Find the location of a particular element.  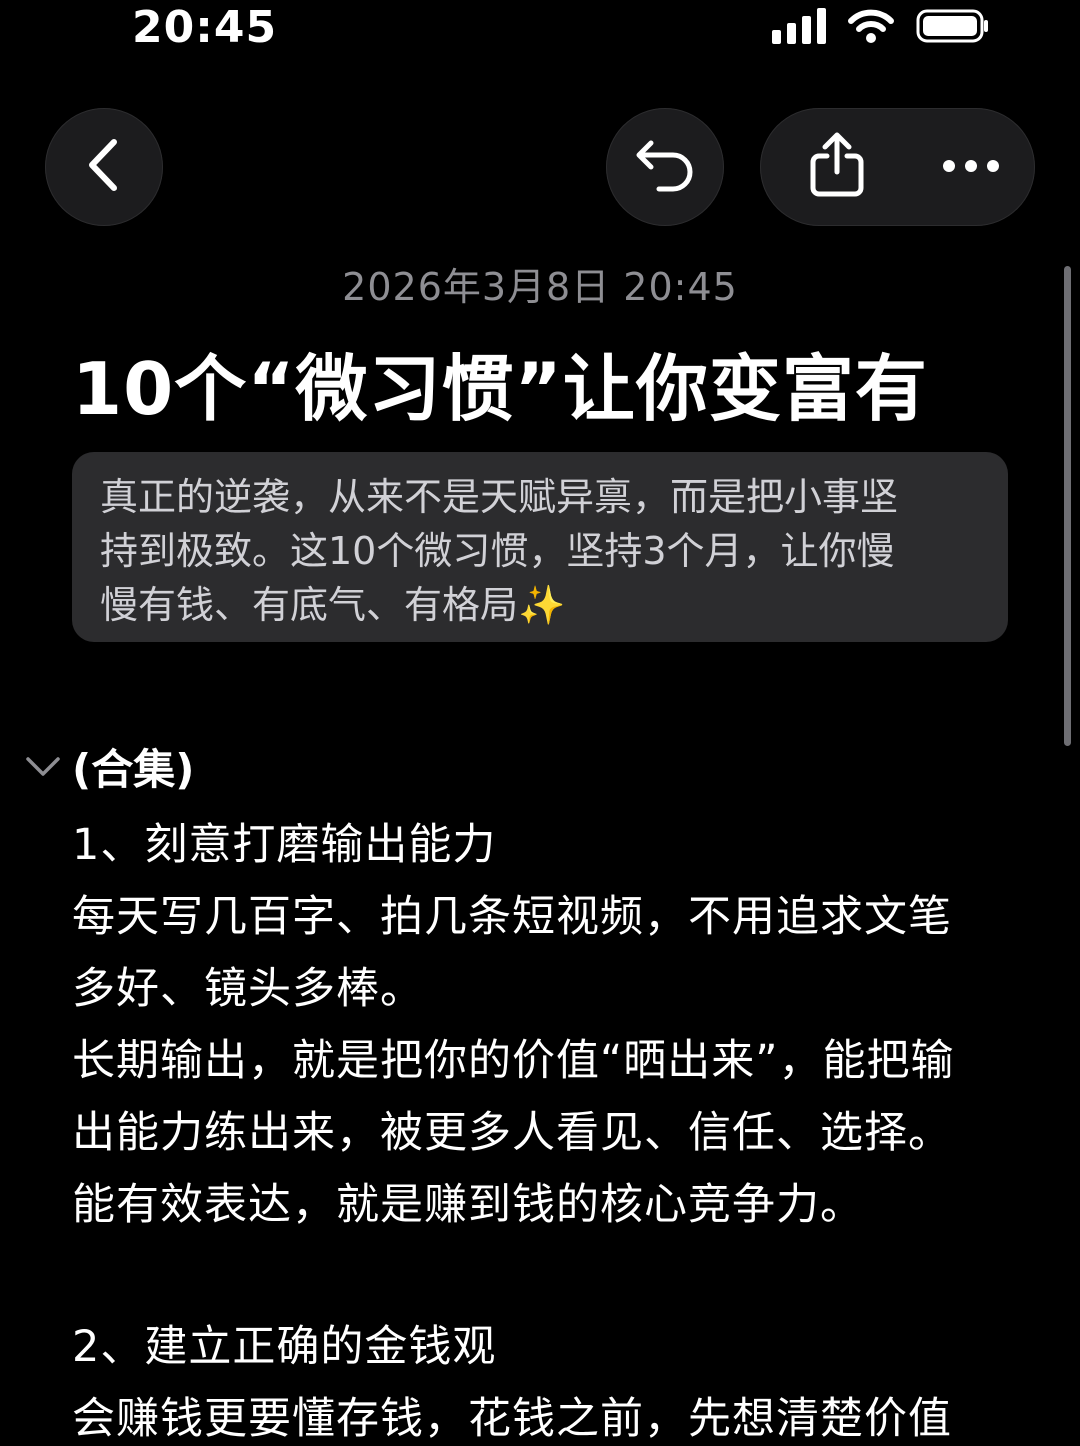

more-button is located at coordinates (971, 167).